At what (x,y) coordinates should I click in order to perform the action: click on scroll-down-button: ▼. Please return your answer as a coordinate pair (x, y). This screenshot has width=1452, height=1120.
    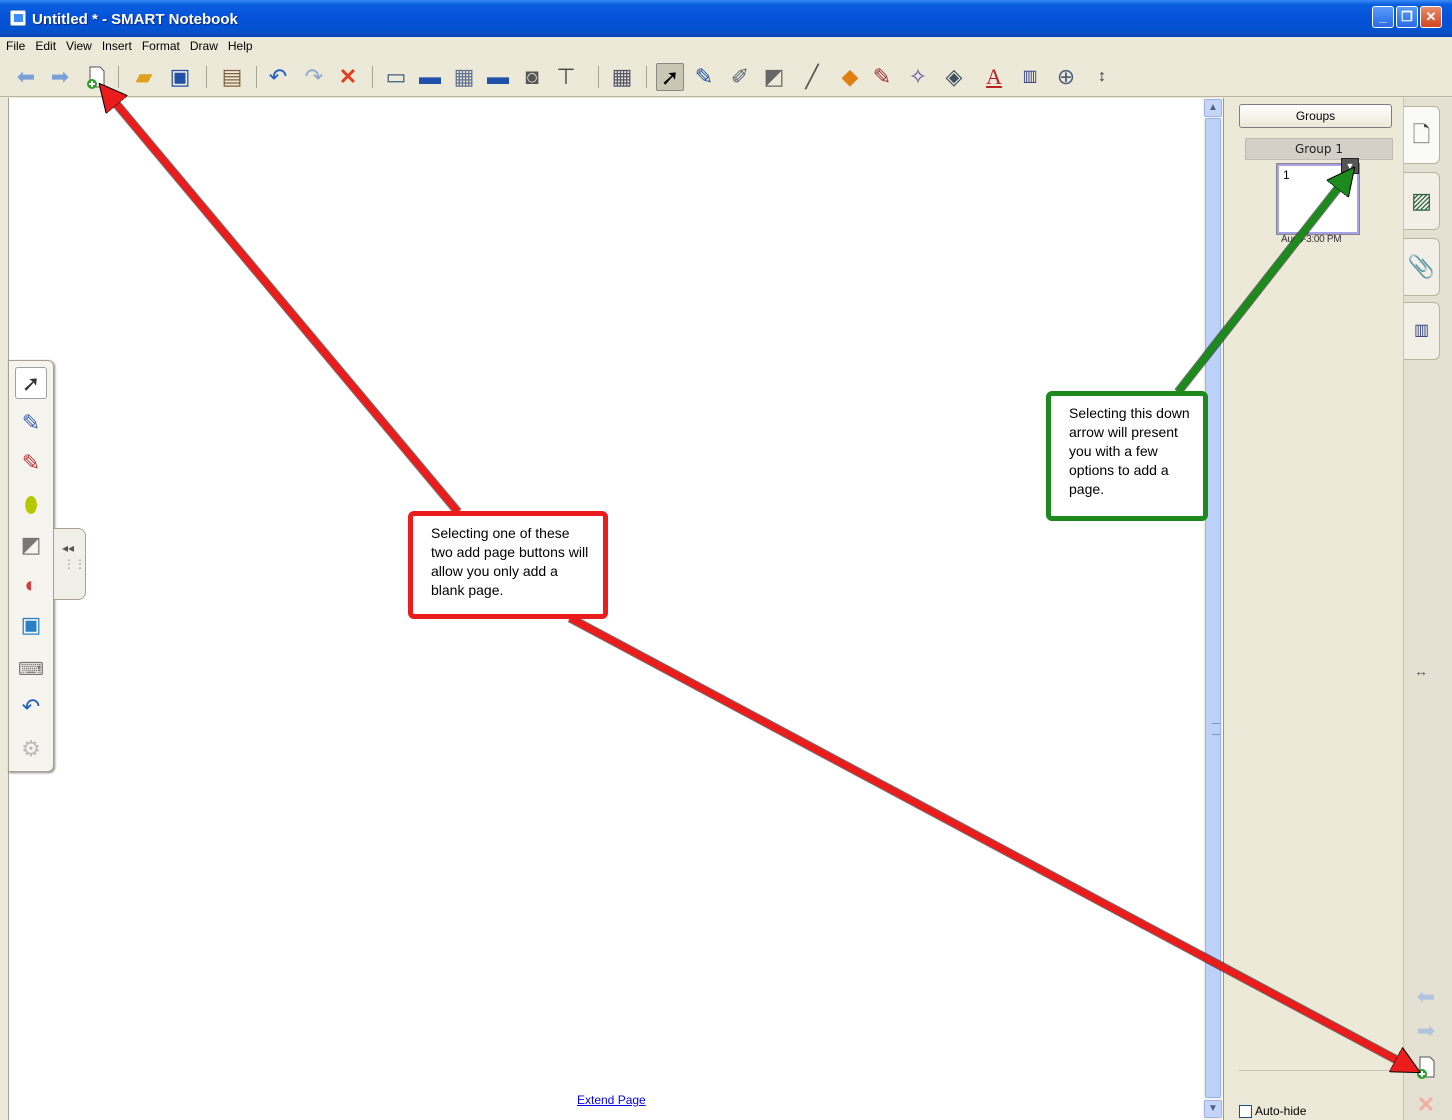
    Looking at the image, I should click on (1213, 1109).